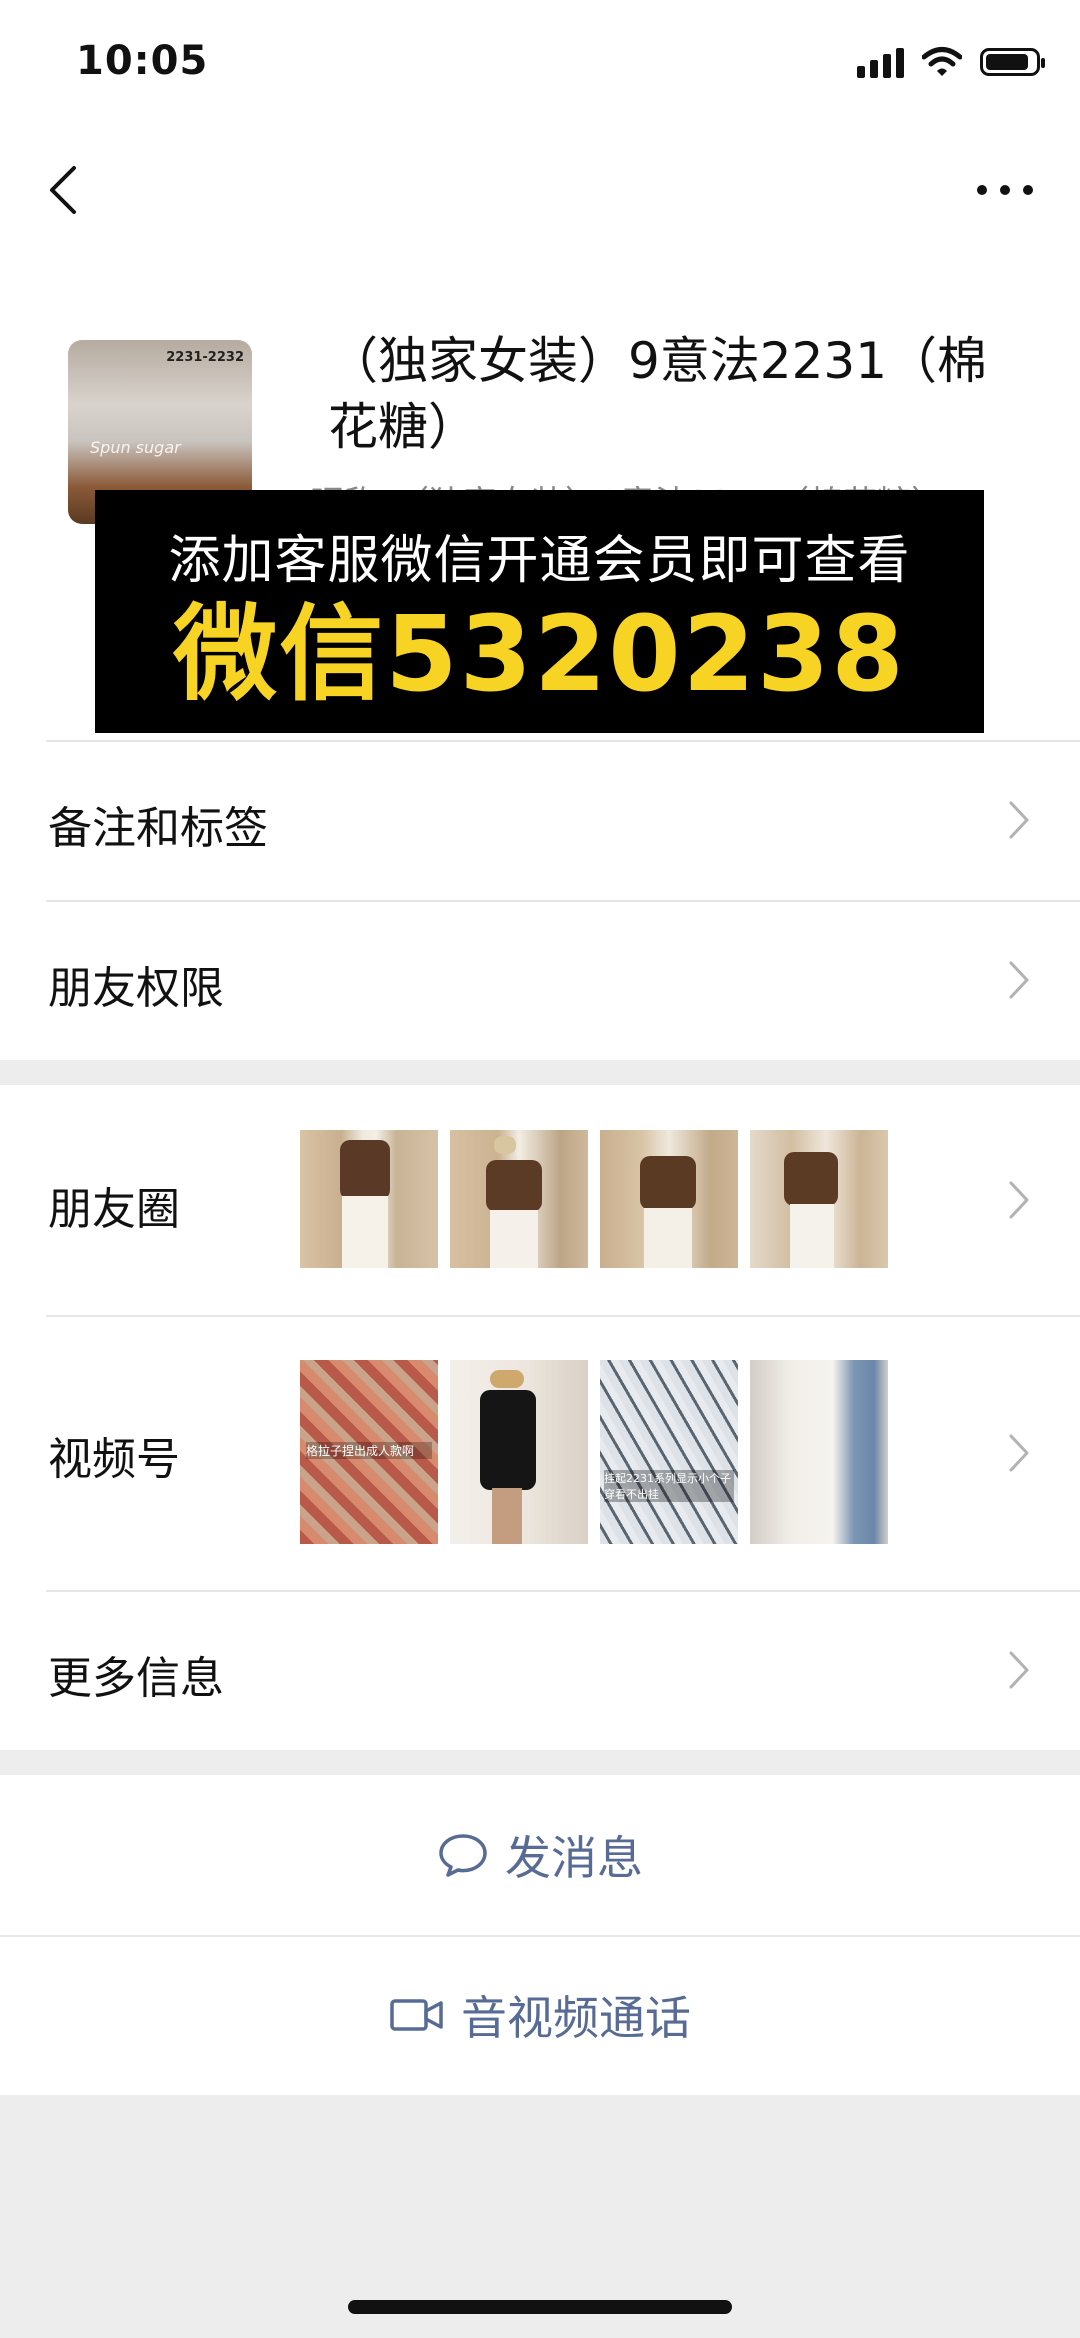 The width and height of the screenshot is (1080, 2338). I want to click on home-indicator, so click(540, 2307).